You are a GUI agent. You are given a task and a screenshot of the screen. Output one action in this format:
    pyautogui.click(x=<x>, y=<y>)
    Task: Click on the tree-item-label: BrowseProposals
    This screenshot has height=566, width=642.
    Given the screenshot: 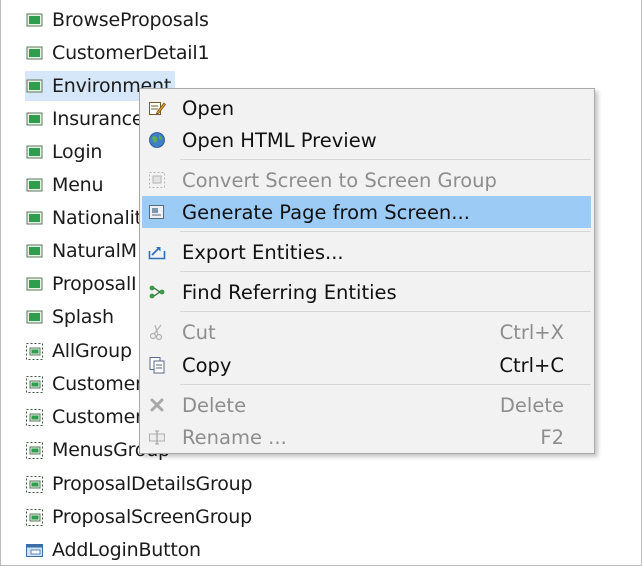 What is the action you would take?
    pyautogui.click(x=130, y=20)
    